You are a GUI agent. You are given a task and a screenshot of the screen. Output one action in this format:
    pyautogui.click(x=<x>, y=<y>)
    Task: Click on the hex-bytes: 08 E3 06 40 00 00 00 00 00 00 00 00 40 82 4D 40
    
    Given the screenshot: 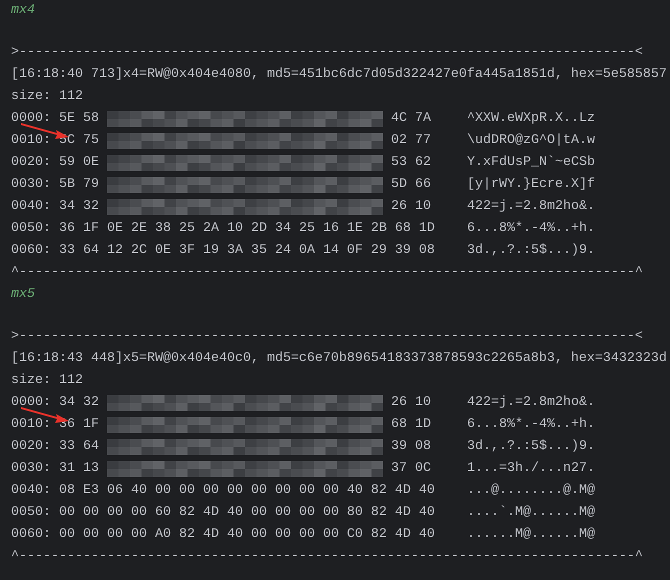 What is the action you would take?
    pyautogui.click(x=247, y=491)
    